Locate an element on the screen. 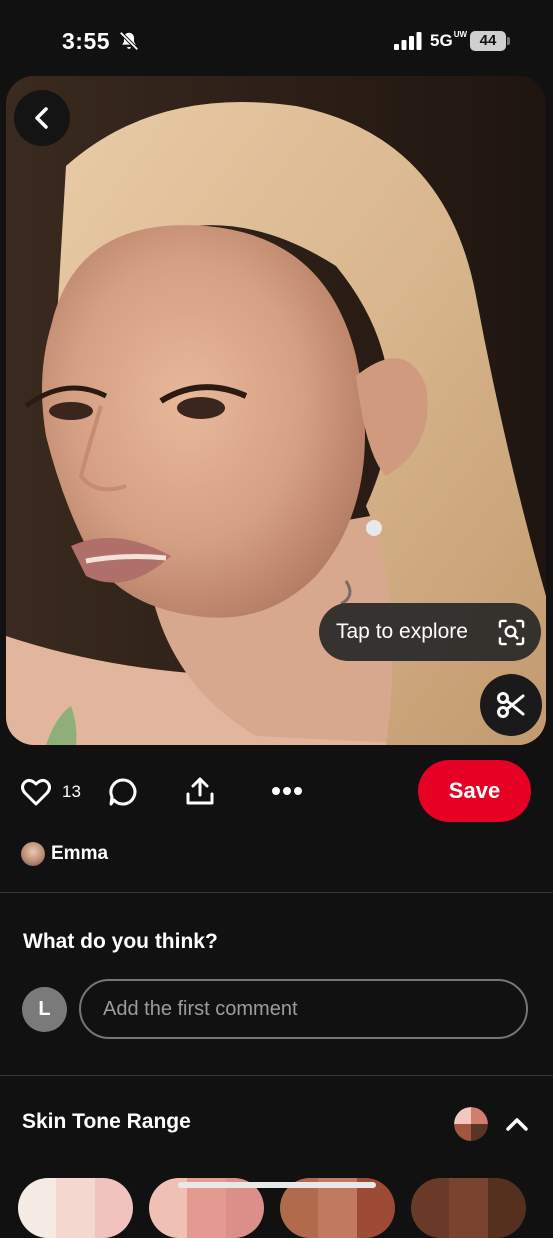  skin-tone-title: Skin Tone Range is located at coordinates (106, 1121).